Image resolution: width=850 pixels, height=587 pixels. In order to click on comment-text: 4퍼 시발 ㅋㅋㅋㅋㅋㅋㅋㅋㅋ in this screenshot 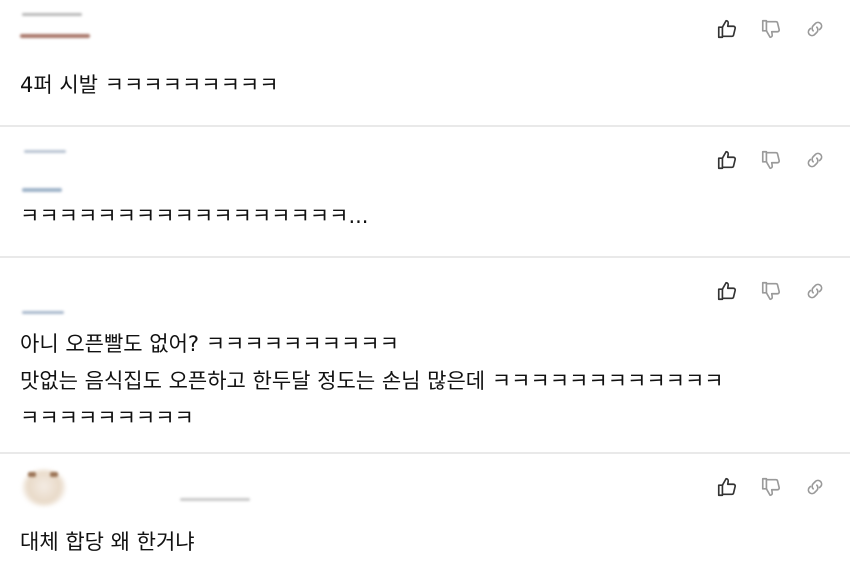, I will do `click(149, 85)`.